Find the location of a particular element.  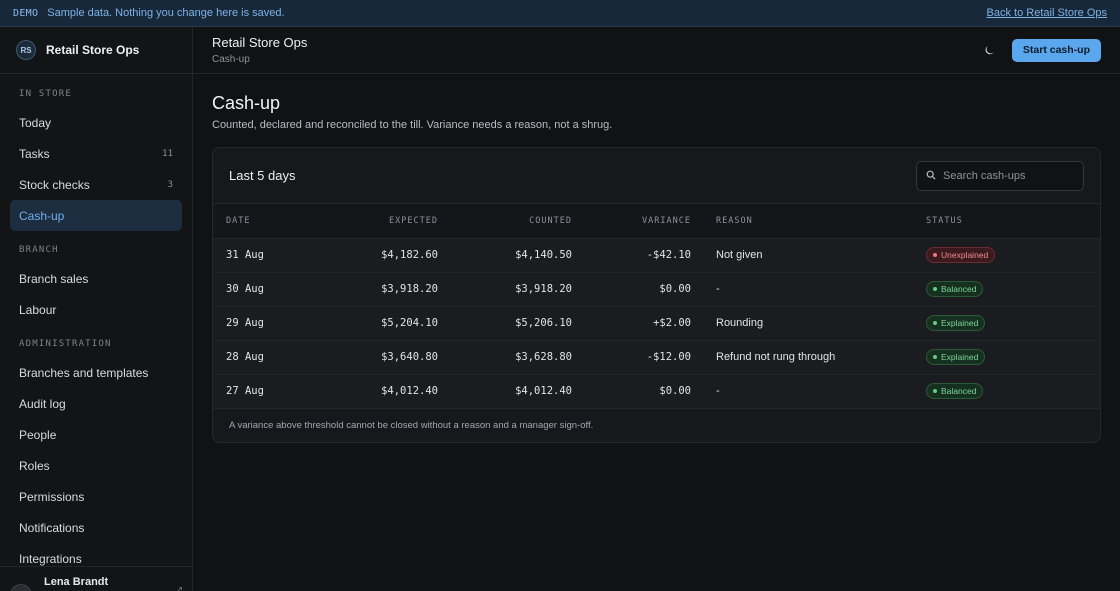

date-cell: 28 Aug is located at coordinates (273, 357).